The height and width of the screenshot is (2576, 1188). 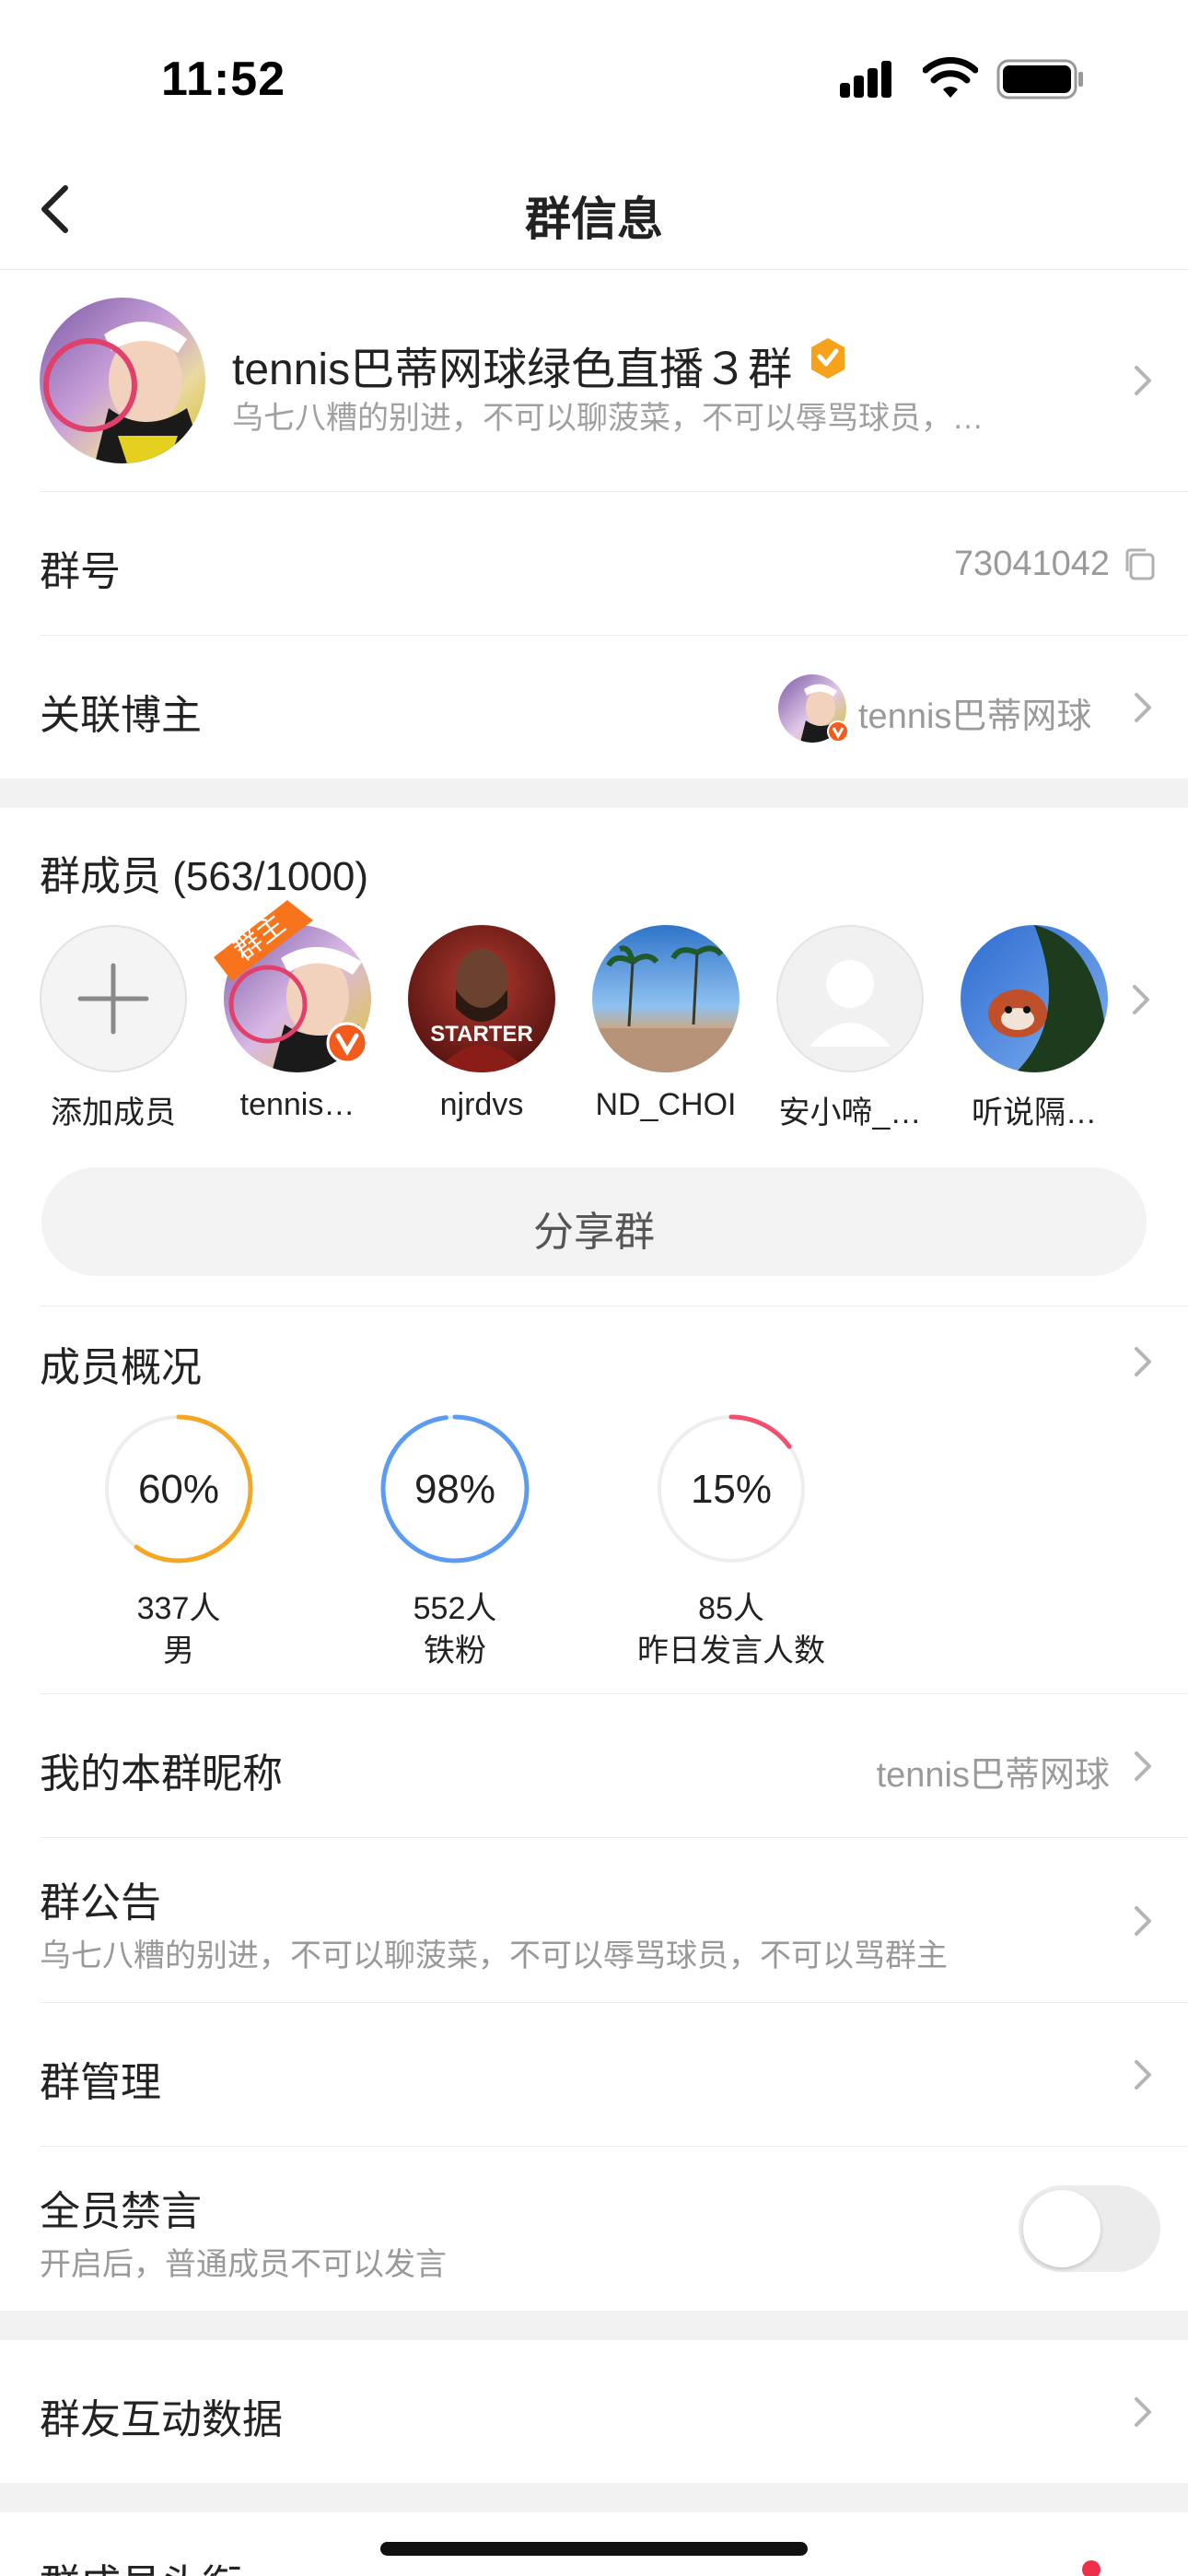 I want to click on interaction-data-row: 群友互动数据, so click(x=594, y=2411).